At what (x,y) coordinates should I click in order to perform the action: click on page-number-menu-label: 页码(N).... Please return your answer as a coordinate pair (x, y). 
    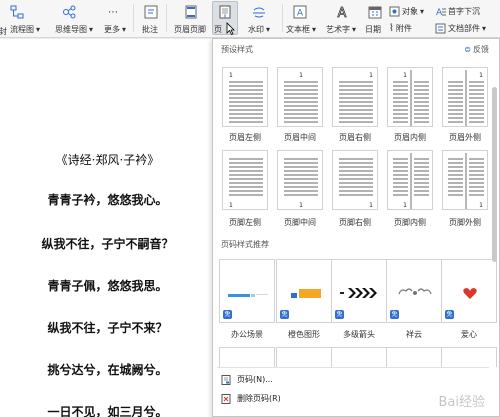
    Looking at the image, I should click on (255, 379).